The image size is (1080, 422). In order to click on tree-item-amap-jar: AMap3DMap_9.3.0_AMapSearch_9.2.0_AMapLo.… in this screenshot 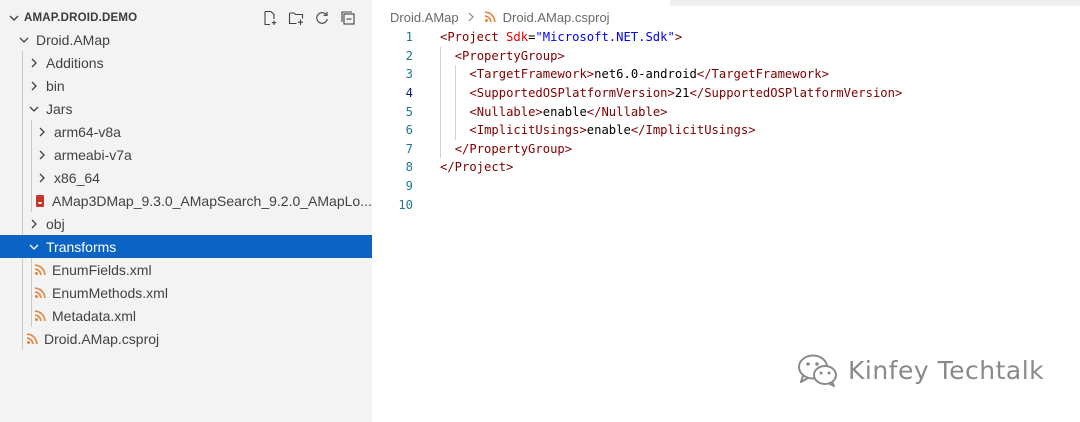, I will do `click(186, 200)`.